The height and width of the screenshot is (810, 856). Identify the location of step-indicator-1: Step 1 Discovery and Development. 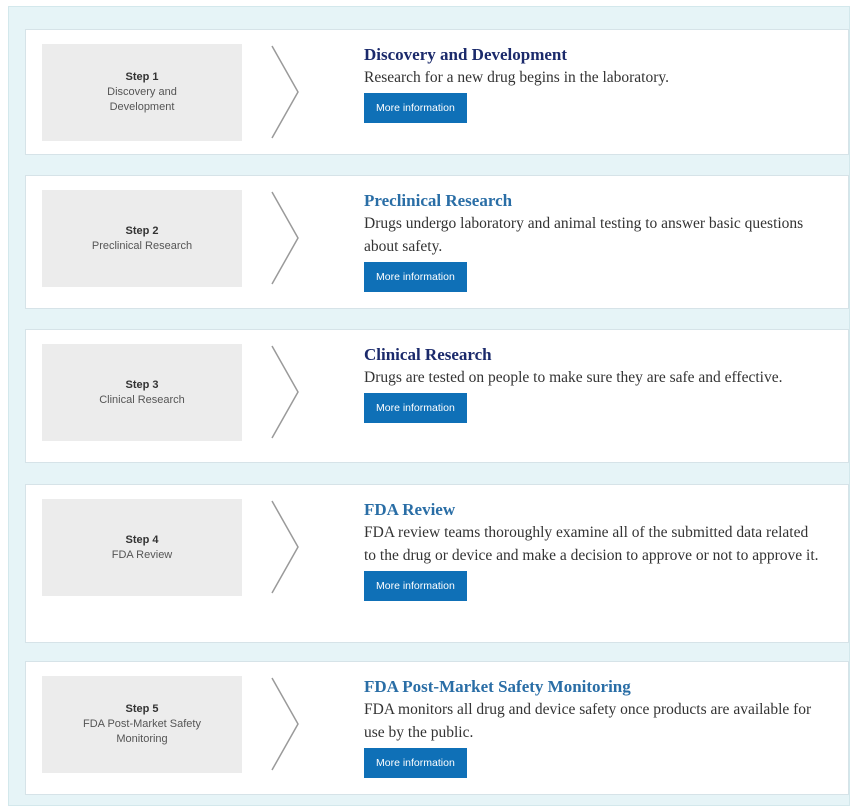
(142, 92).